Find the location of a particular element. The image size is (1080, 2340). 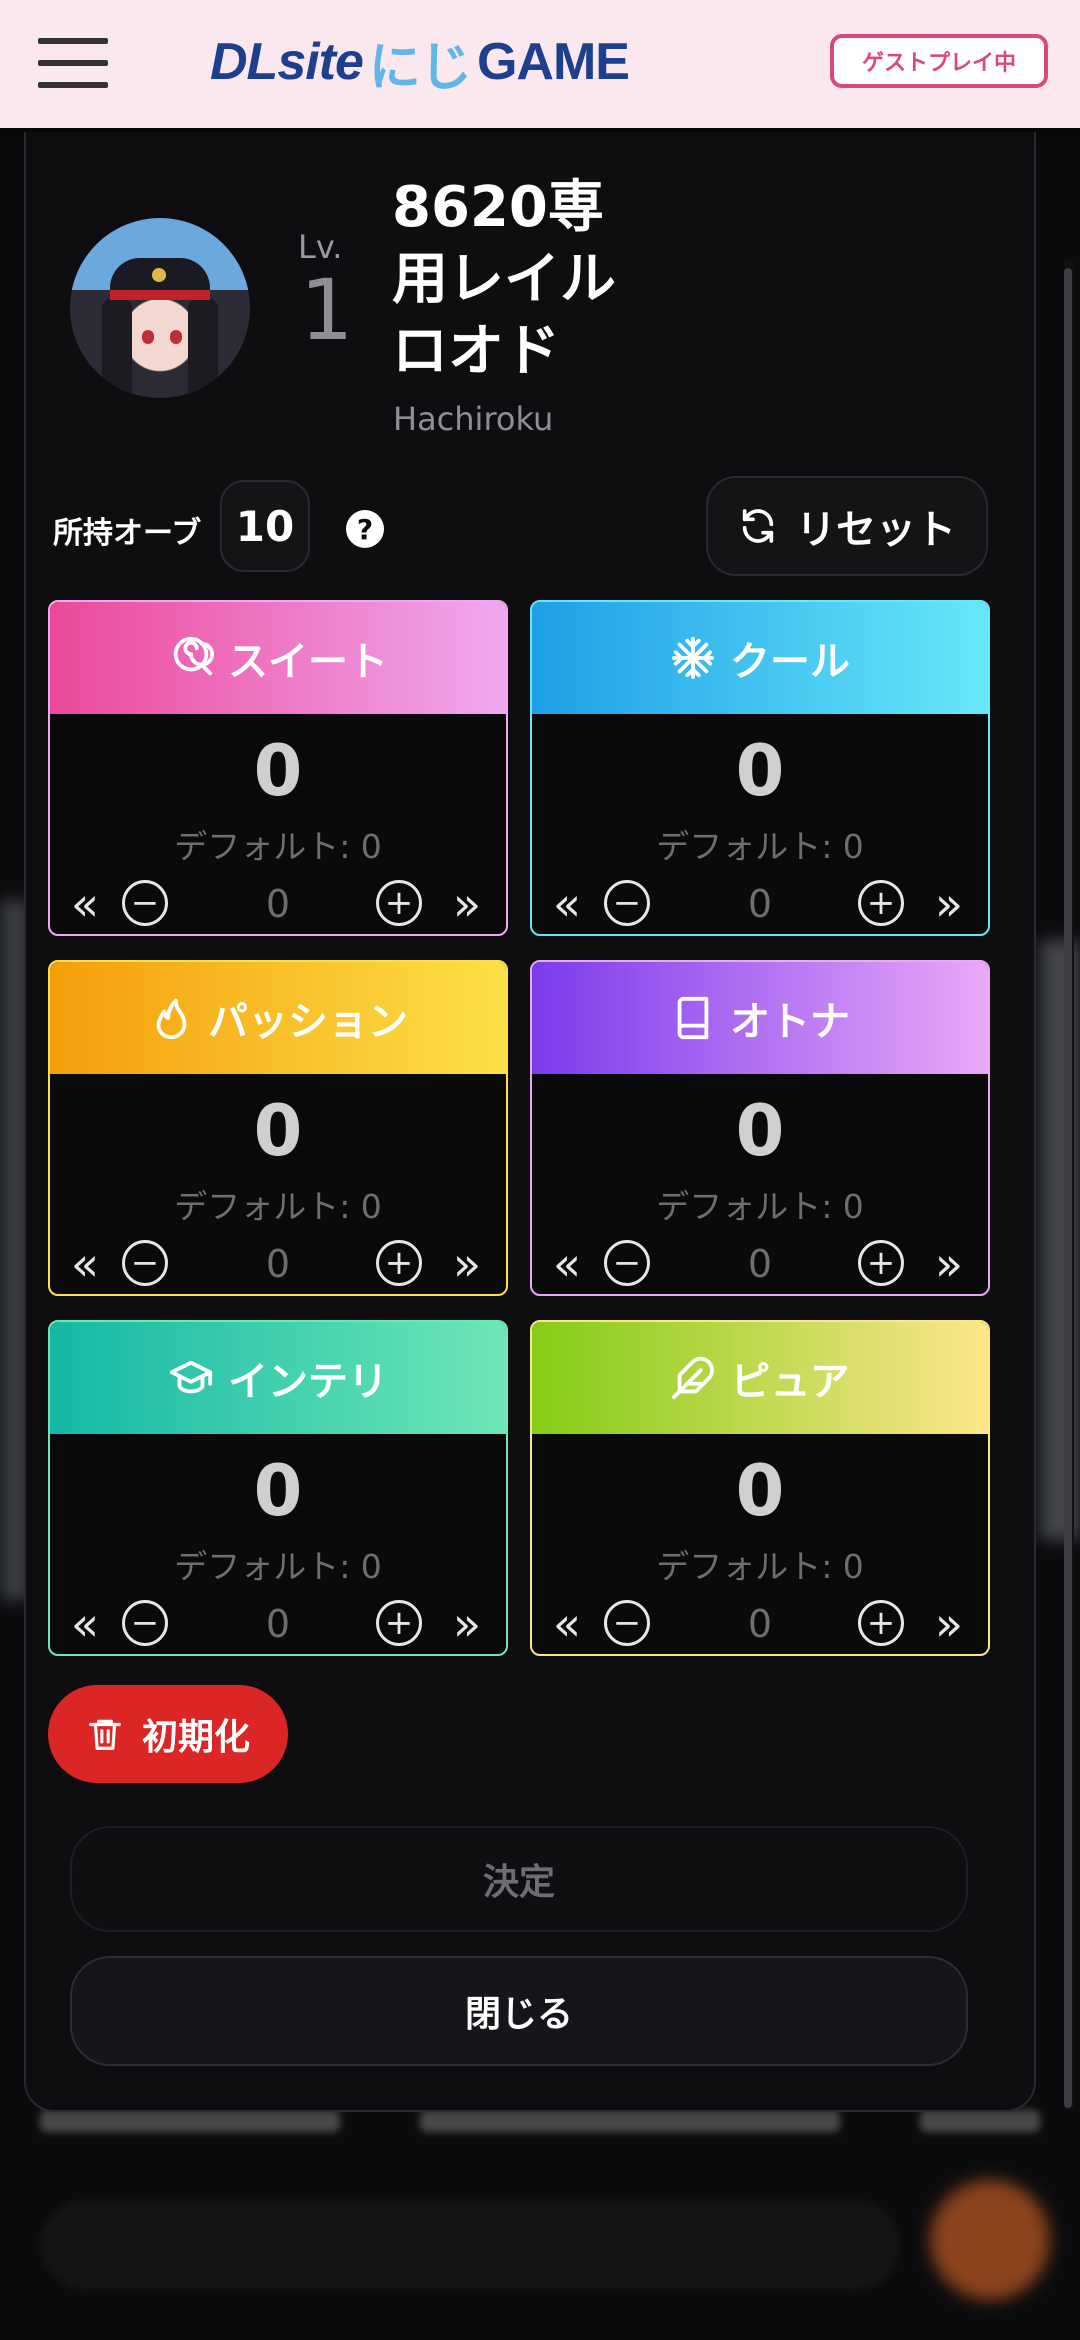

book-icon is located at coordinates (693, 1018).